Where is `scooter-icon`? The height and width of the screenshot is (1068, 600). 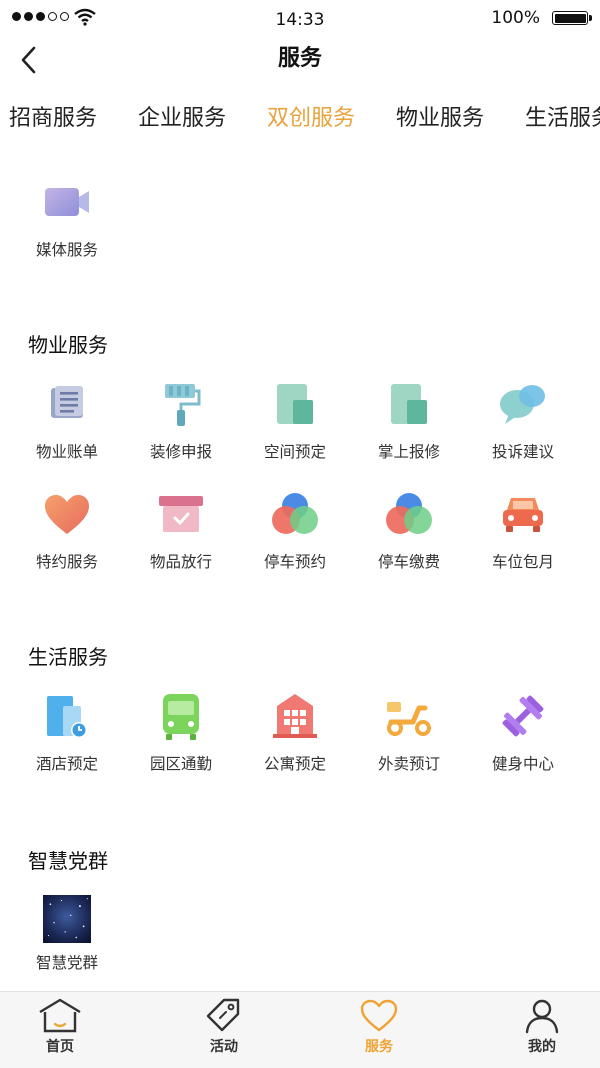
scooter-icon is located at coordinates (409, 719).